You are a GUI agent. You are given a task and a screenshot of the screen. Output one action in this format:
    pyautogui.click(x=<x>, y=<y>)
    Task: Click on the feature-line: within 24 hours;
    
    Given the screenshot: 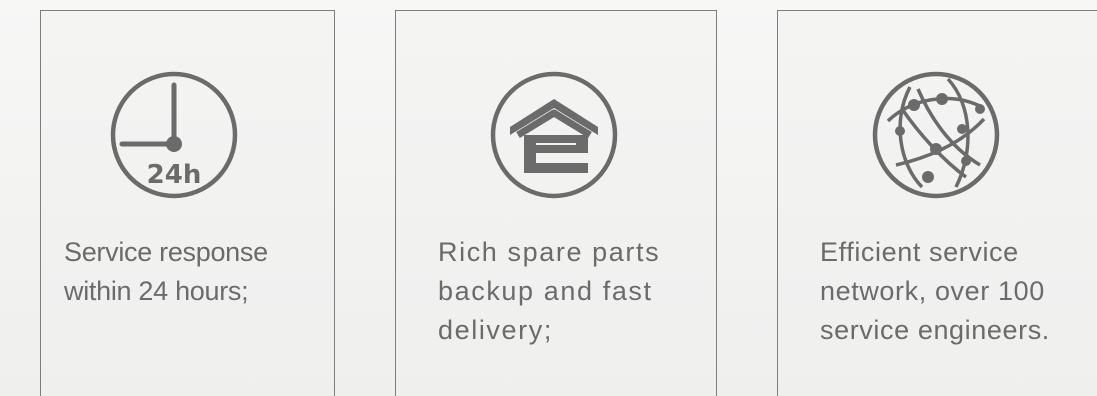 What is the action you would take?
    pyautogui.click(x=156, y=291)
    